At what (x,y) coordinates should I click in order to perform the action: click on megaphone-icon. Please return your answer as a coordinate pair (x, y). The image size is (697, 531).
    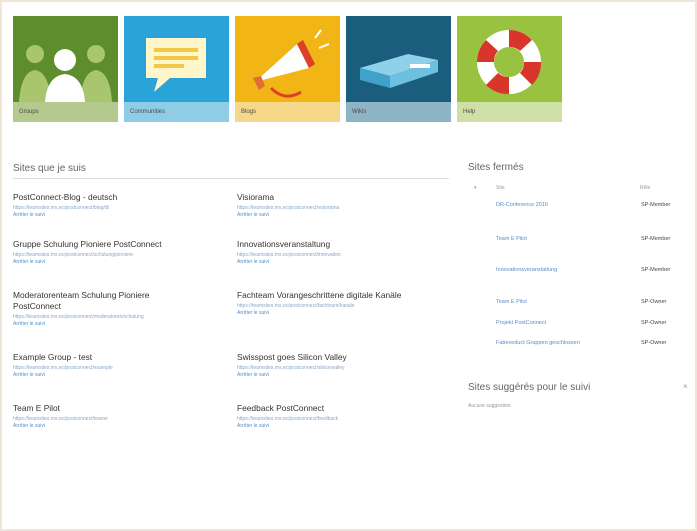
    Looking at the image, I should click on (287, 59).